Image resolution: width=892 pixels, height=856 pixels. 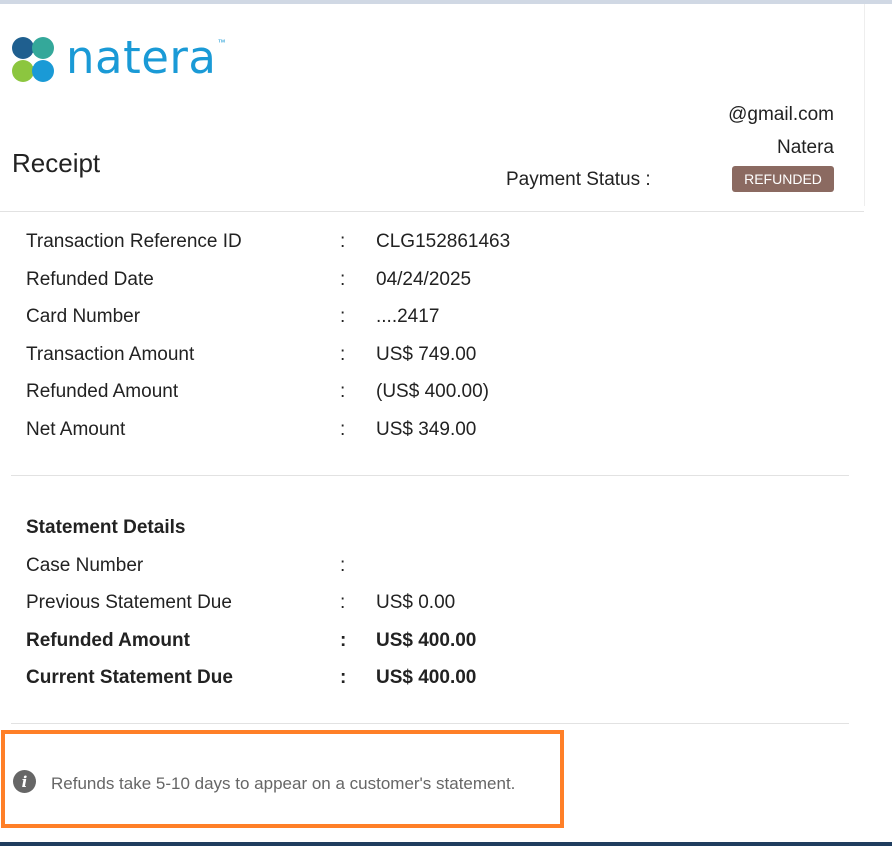 What do you see at coordinates (33, 59) in the screenshot?
I see `natera-logo-mark-icon` at bounding box center [33, 59].